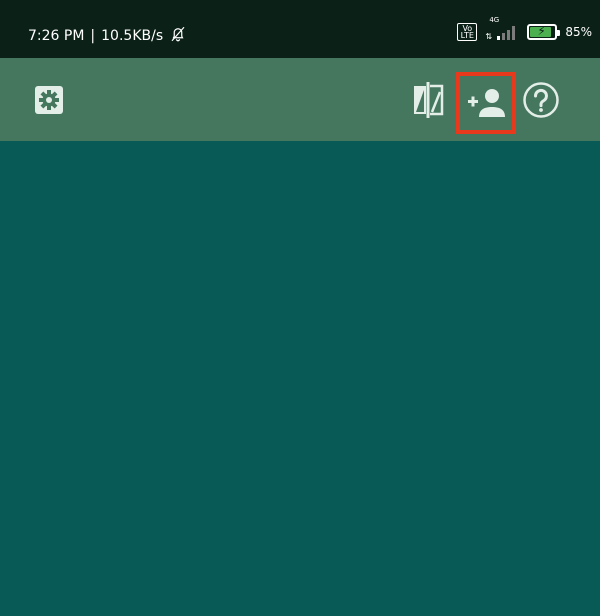  I want to click on status-bar: 7:26 PM | 10.5KB/s Vo LTE 4G ⇅ ⚡ 85%, so click(300, 29).